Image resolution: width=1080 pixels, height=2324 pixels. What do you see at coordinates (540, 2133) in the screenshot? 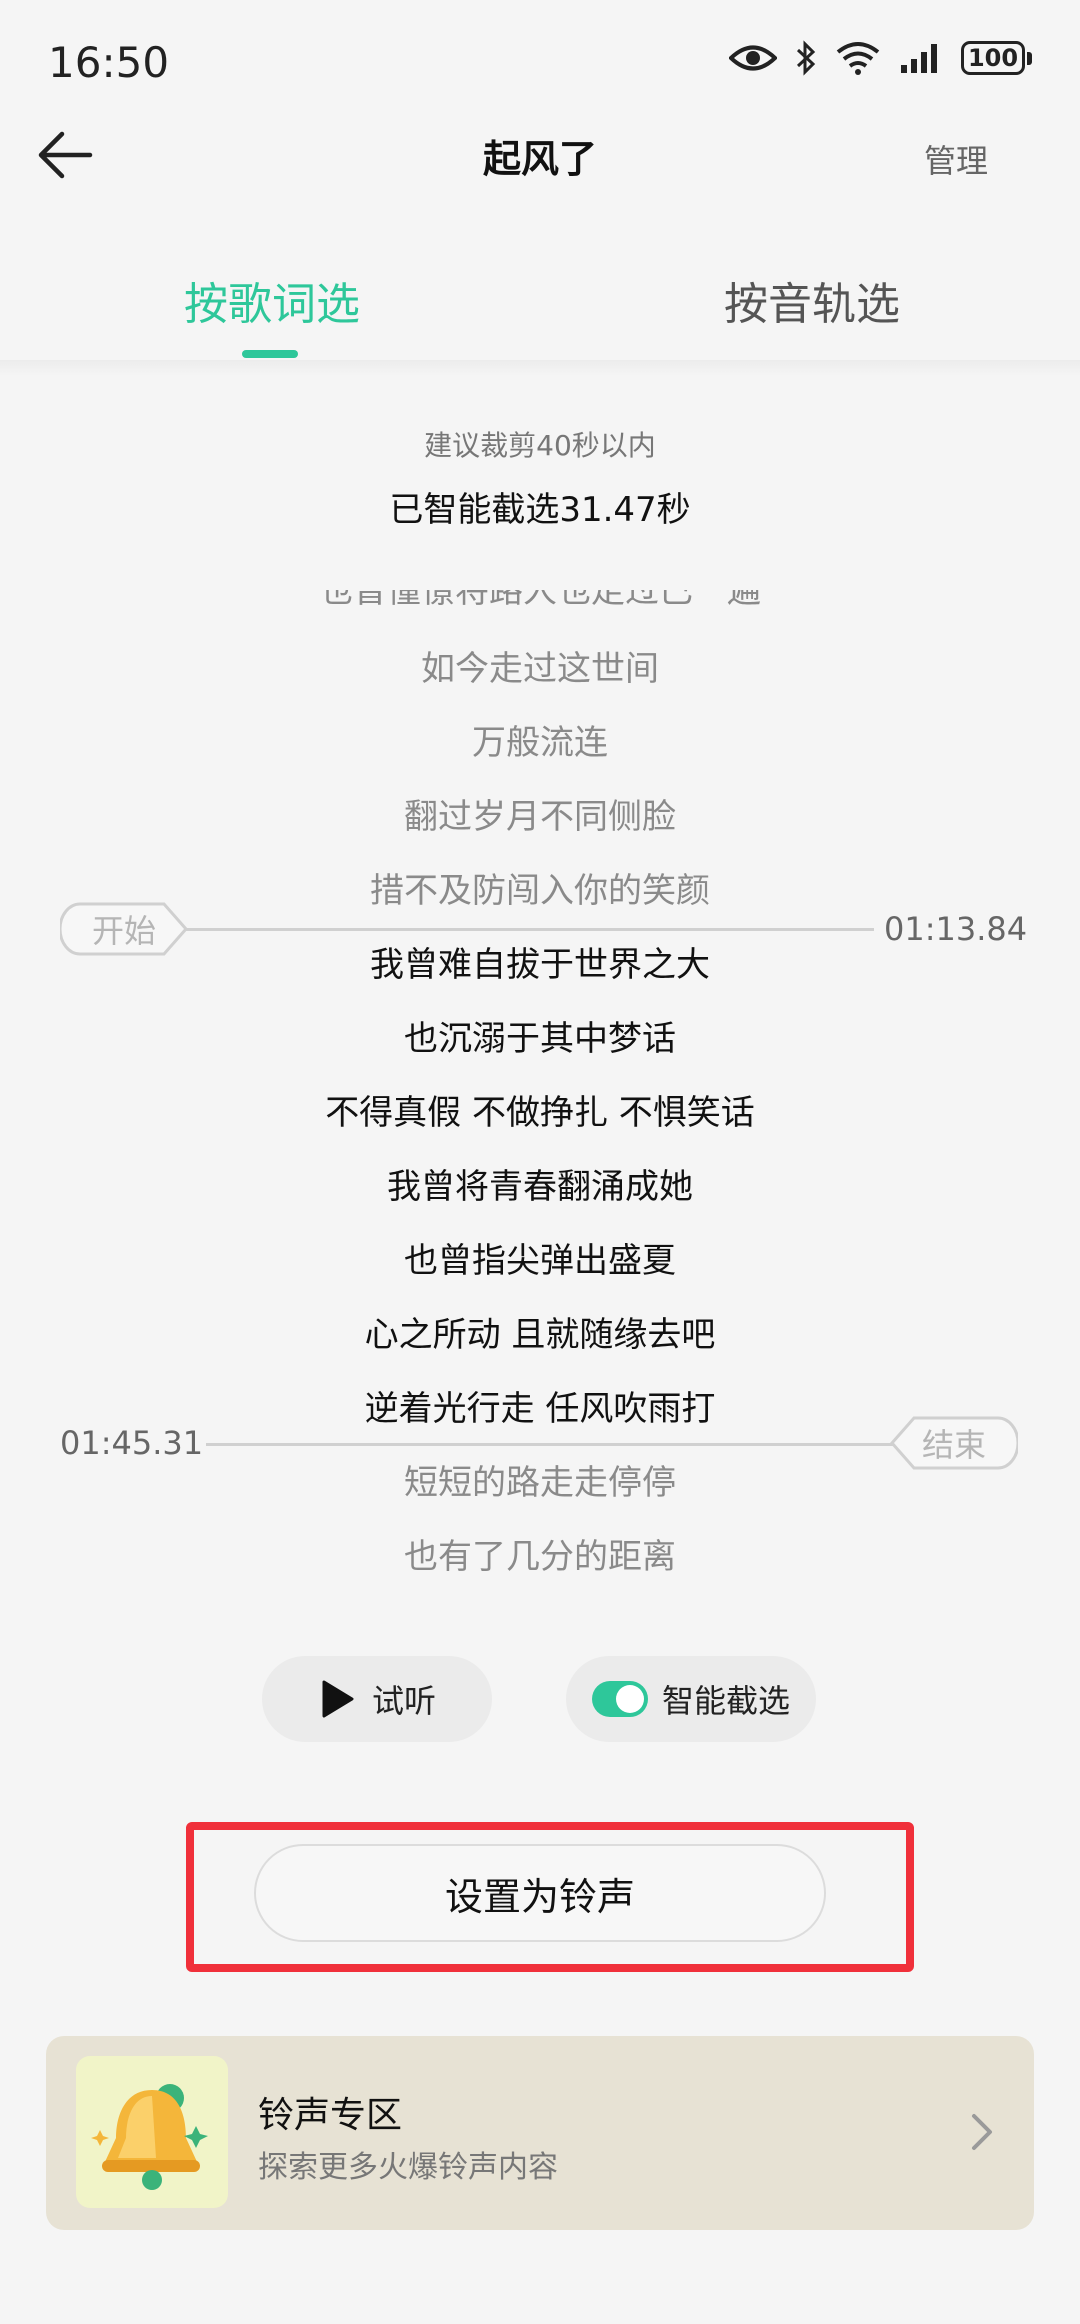
I see `ringtone-zone-card: 铃声专区 探索更多火爆铃声内容` at bounding box center [540, 2133].